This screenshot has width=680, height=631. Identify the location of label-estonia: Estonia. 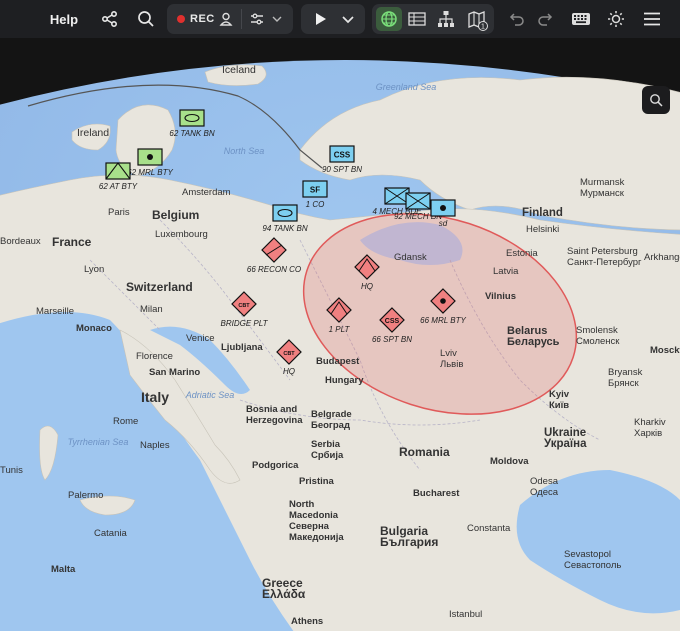
(522, 253).